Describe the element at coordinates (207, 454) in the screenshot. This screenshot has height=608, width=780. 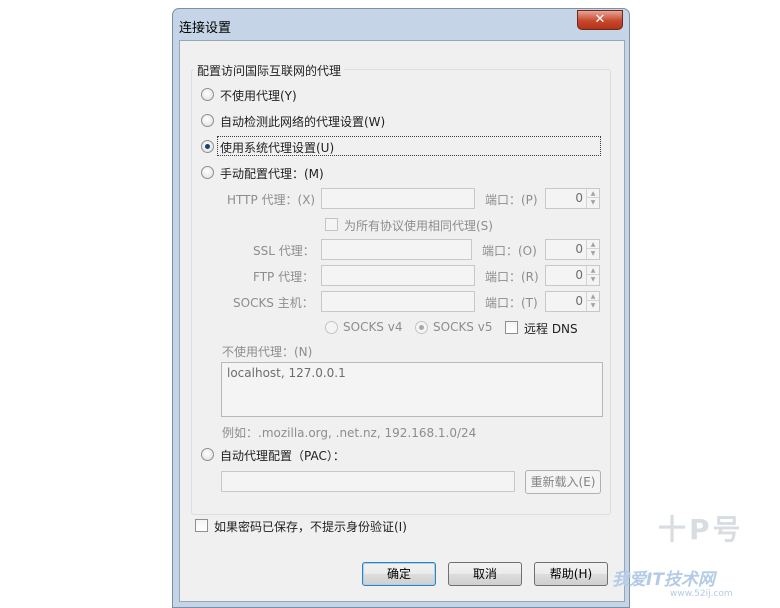
I see `radio-auto-pac` at that location.